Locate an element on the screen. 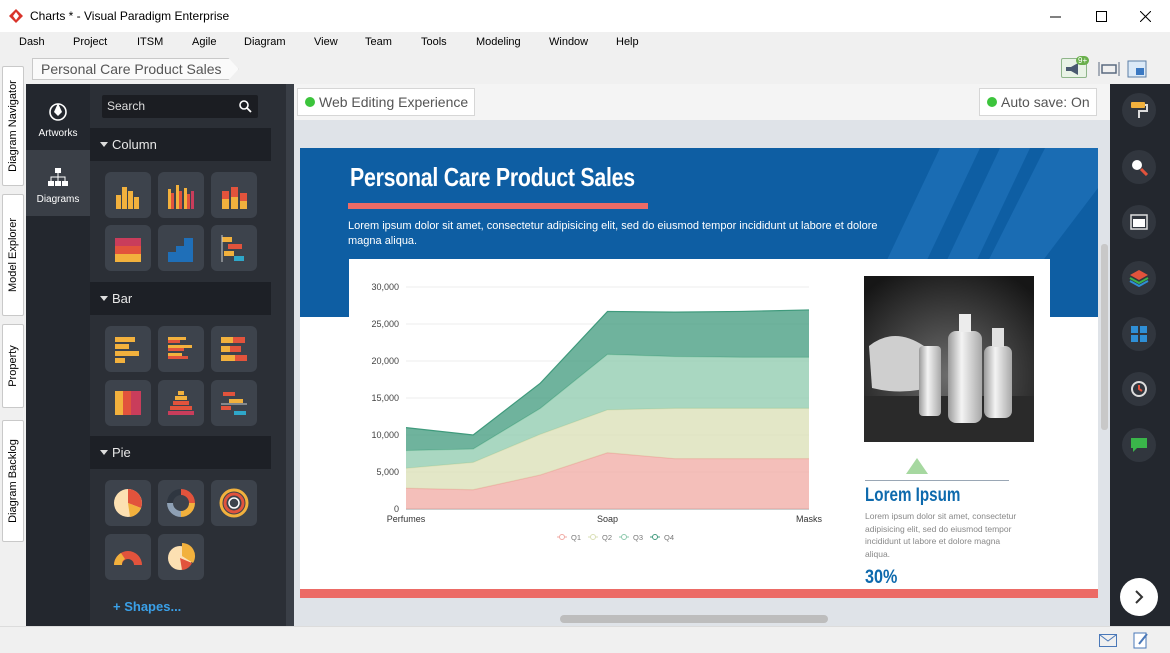 Image resolution: width=1170 pixels, height=653 pixels. status-dot-icon is located at coordinates (992, 102).